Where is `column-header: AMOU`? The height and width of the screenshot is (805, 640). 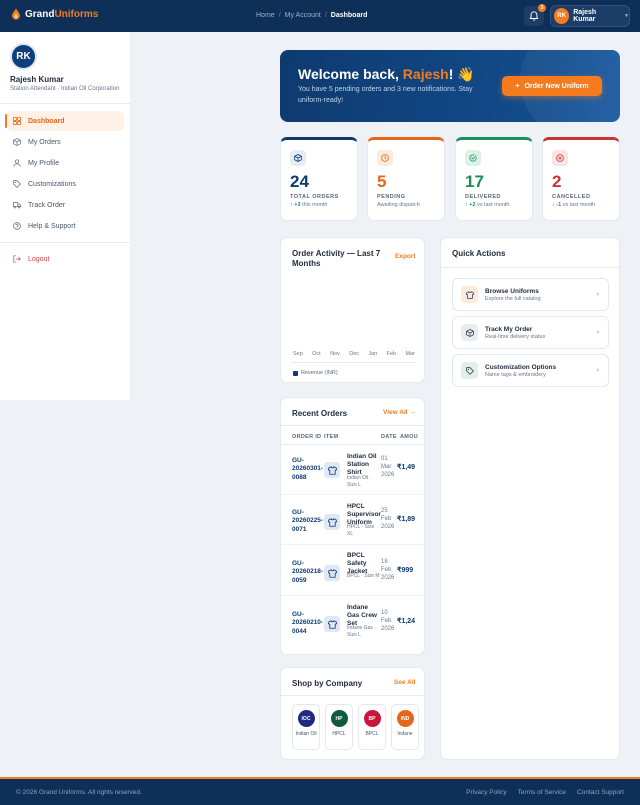 column-header: AMOU is located at coordinates (409, 437).